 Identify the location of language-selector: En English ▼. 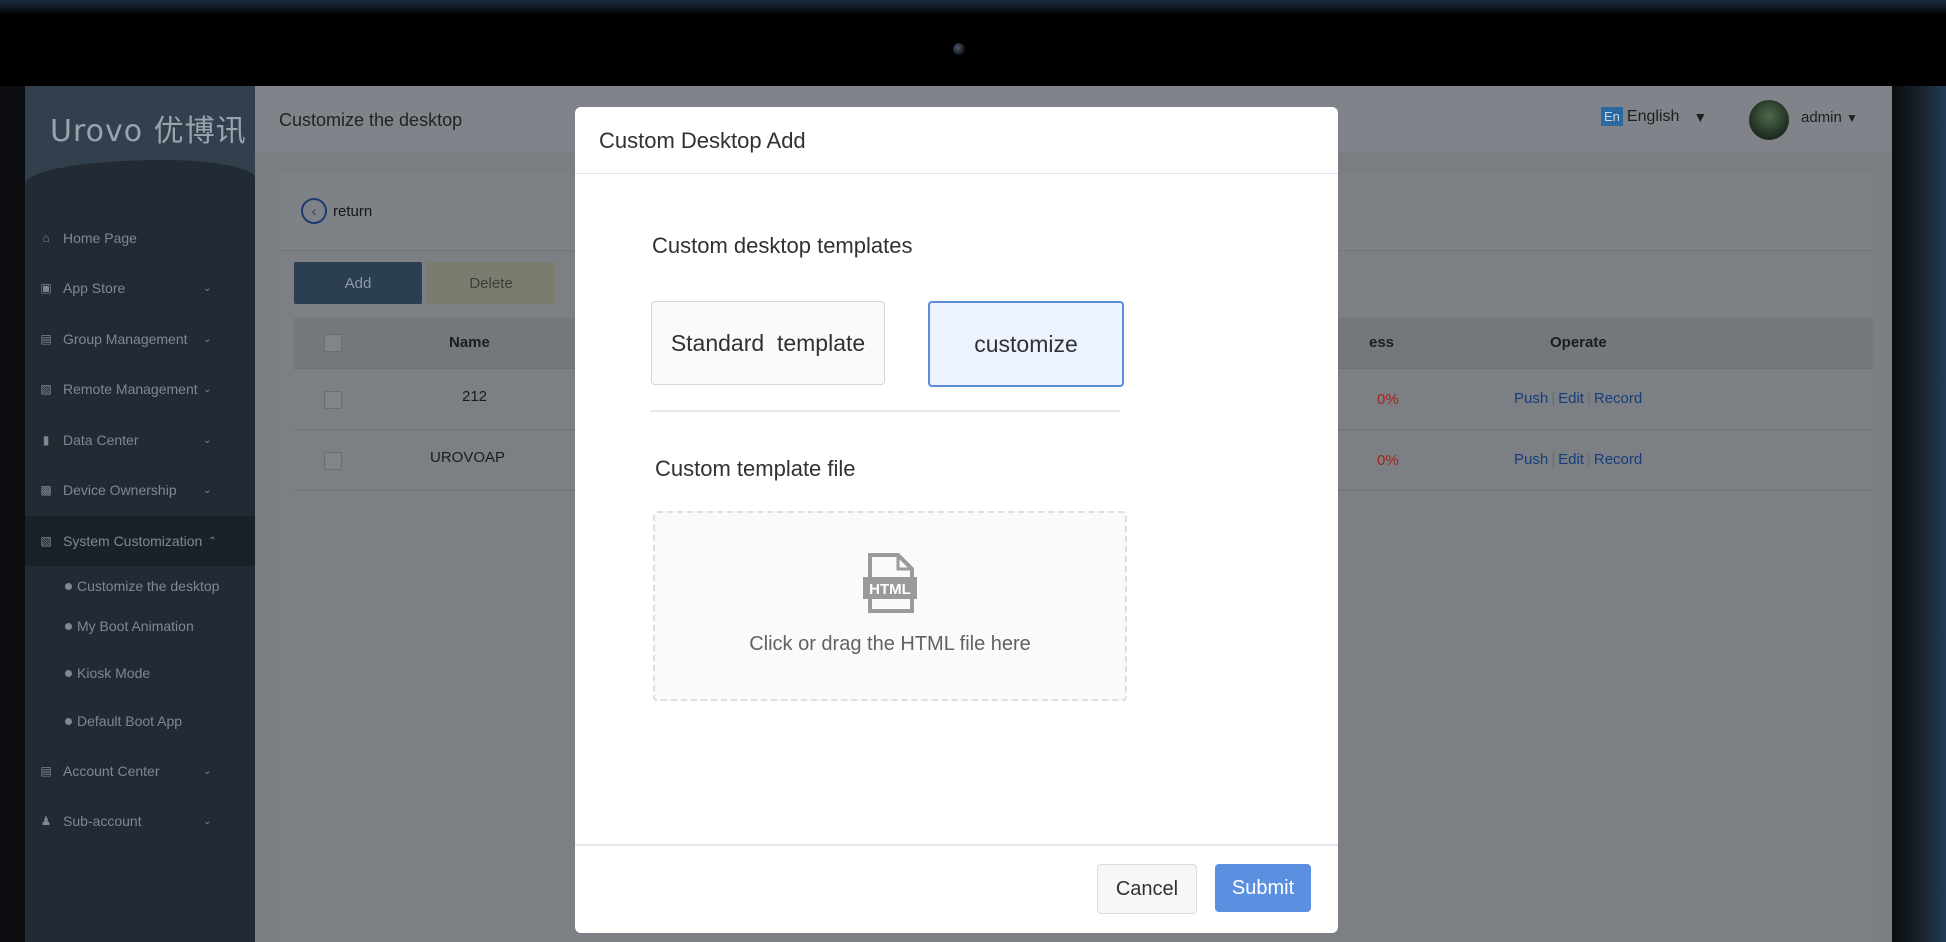
(1654, 116).